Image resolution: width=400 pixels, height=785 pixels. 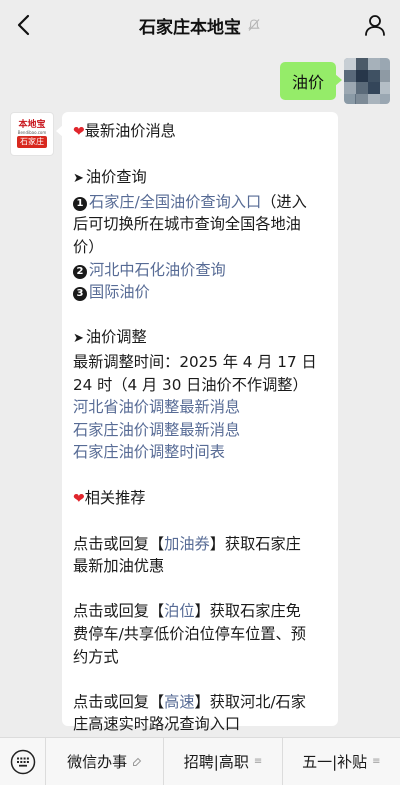 What do you see at coordinates (119, 701) in the screenshot?
I see `recommend-3-prefix: 点击或回复【` at bounding box center [119, 701].